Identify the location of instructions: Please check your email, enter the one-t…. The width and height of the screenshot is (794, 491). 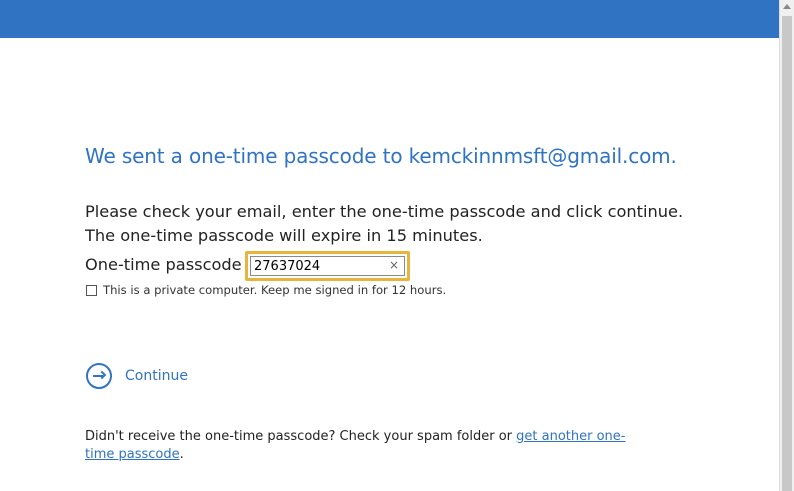
(384, 224).